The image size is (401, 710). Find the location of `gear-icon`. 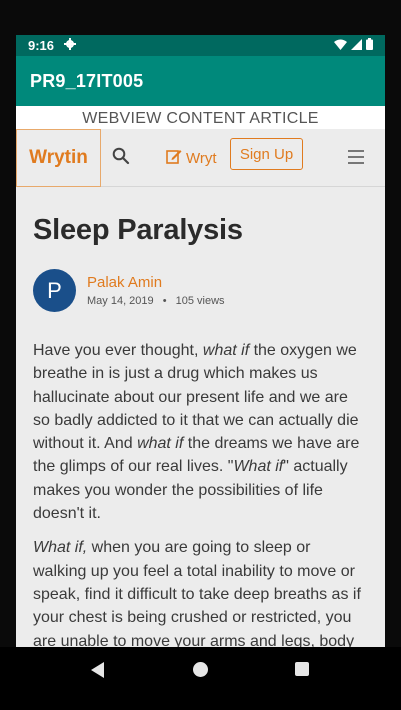

gear-icon is located at coordinates (70, 45).